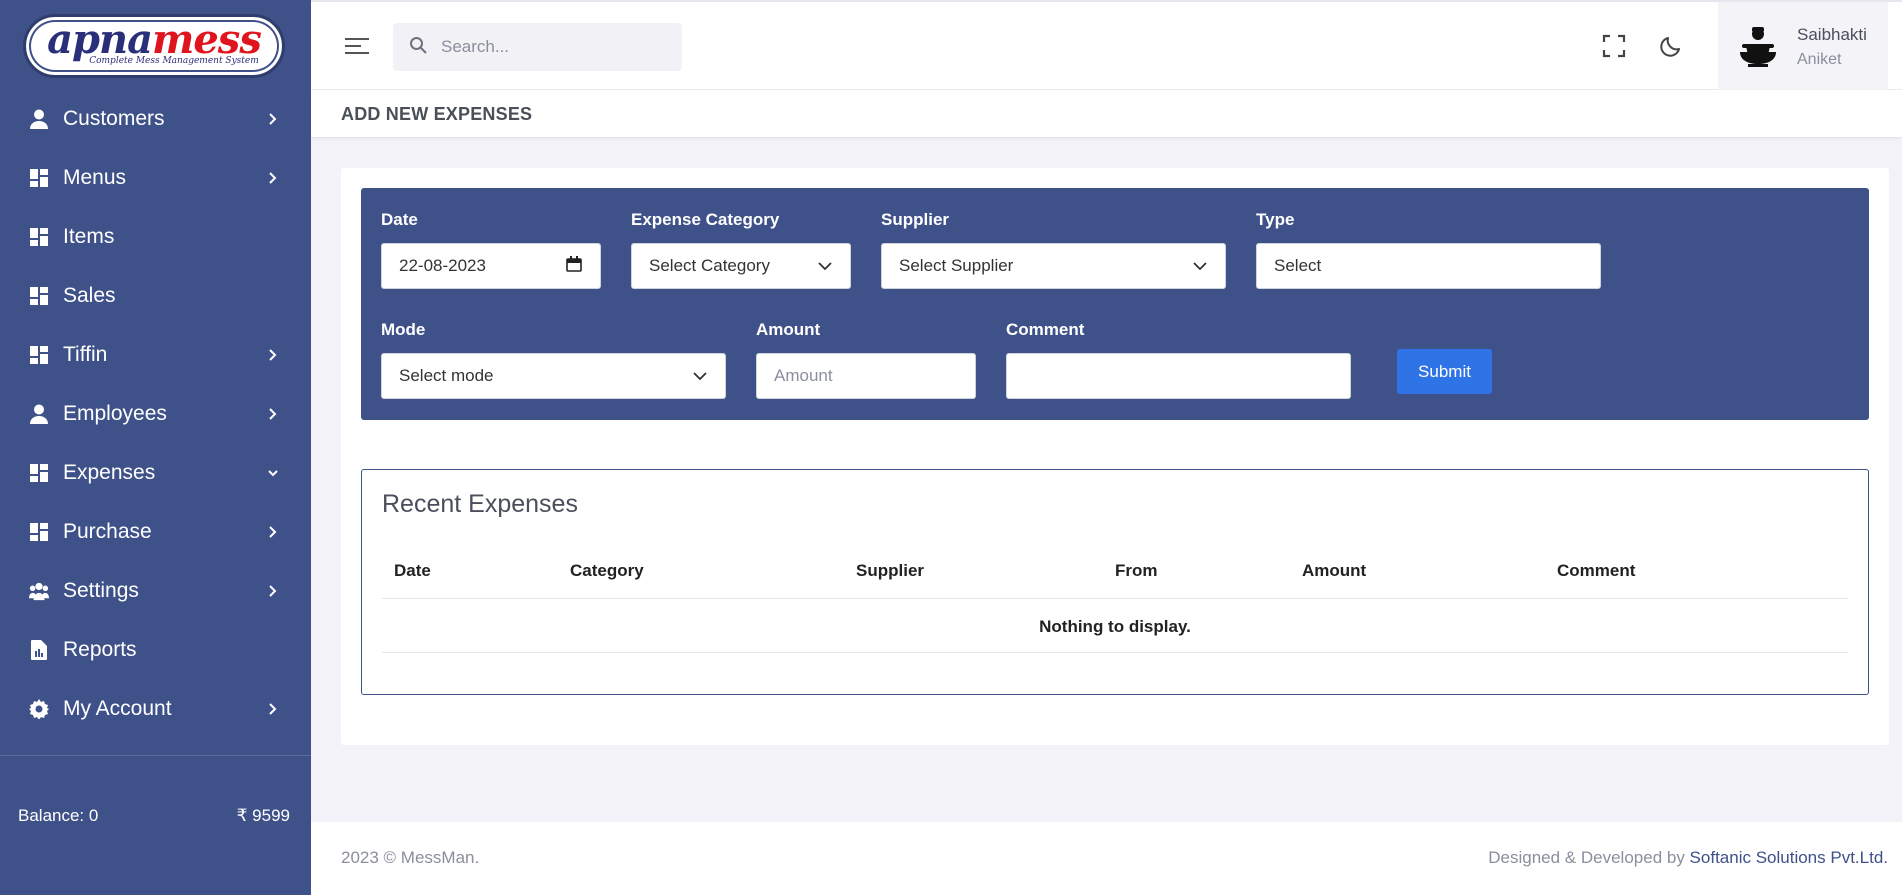 The height and width of the screenshot is (895, 1902). What do you see at coordinates (705, 219) in the screenshot?
I see `expense-category-label: Expense Category` at bounding box center [705, 219].